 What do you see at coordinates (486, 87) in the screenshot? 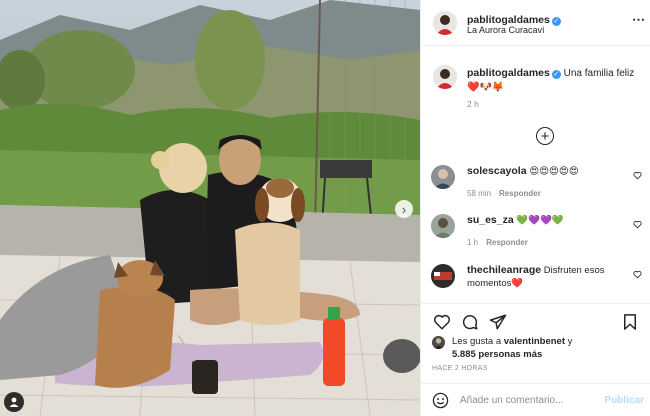
I see `caption-emojis: ❤️🐶🦊` at bounding box center [486, 87].